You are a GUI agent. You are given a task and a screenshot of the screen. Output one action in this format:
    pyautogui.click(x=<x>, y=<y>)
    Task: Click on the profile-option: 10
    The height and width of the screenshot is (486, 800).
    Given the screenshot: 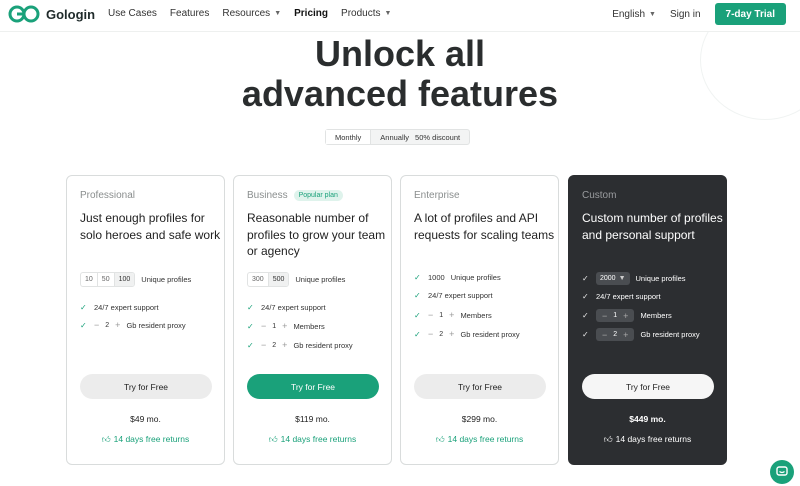 What is the action you would take?
    pyautogui.click(x=89, y=279)
    